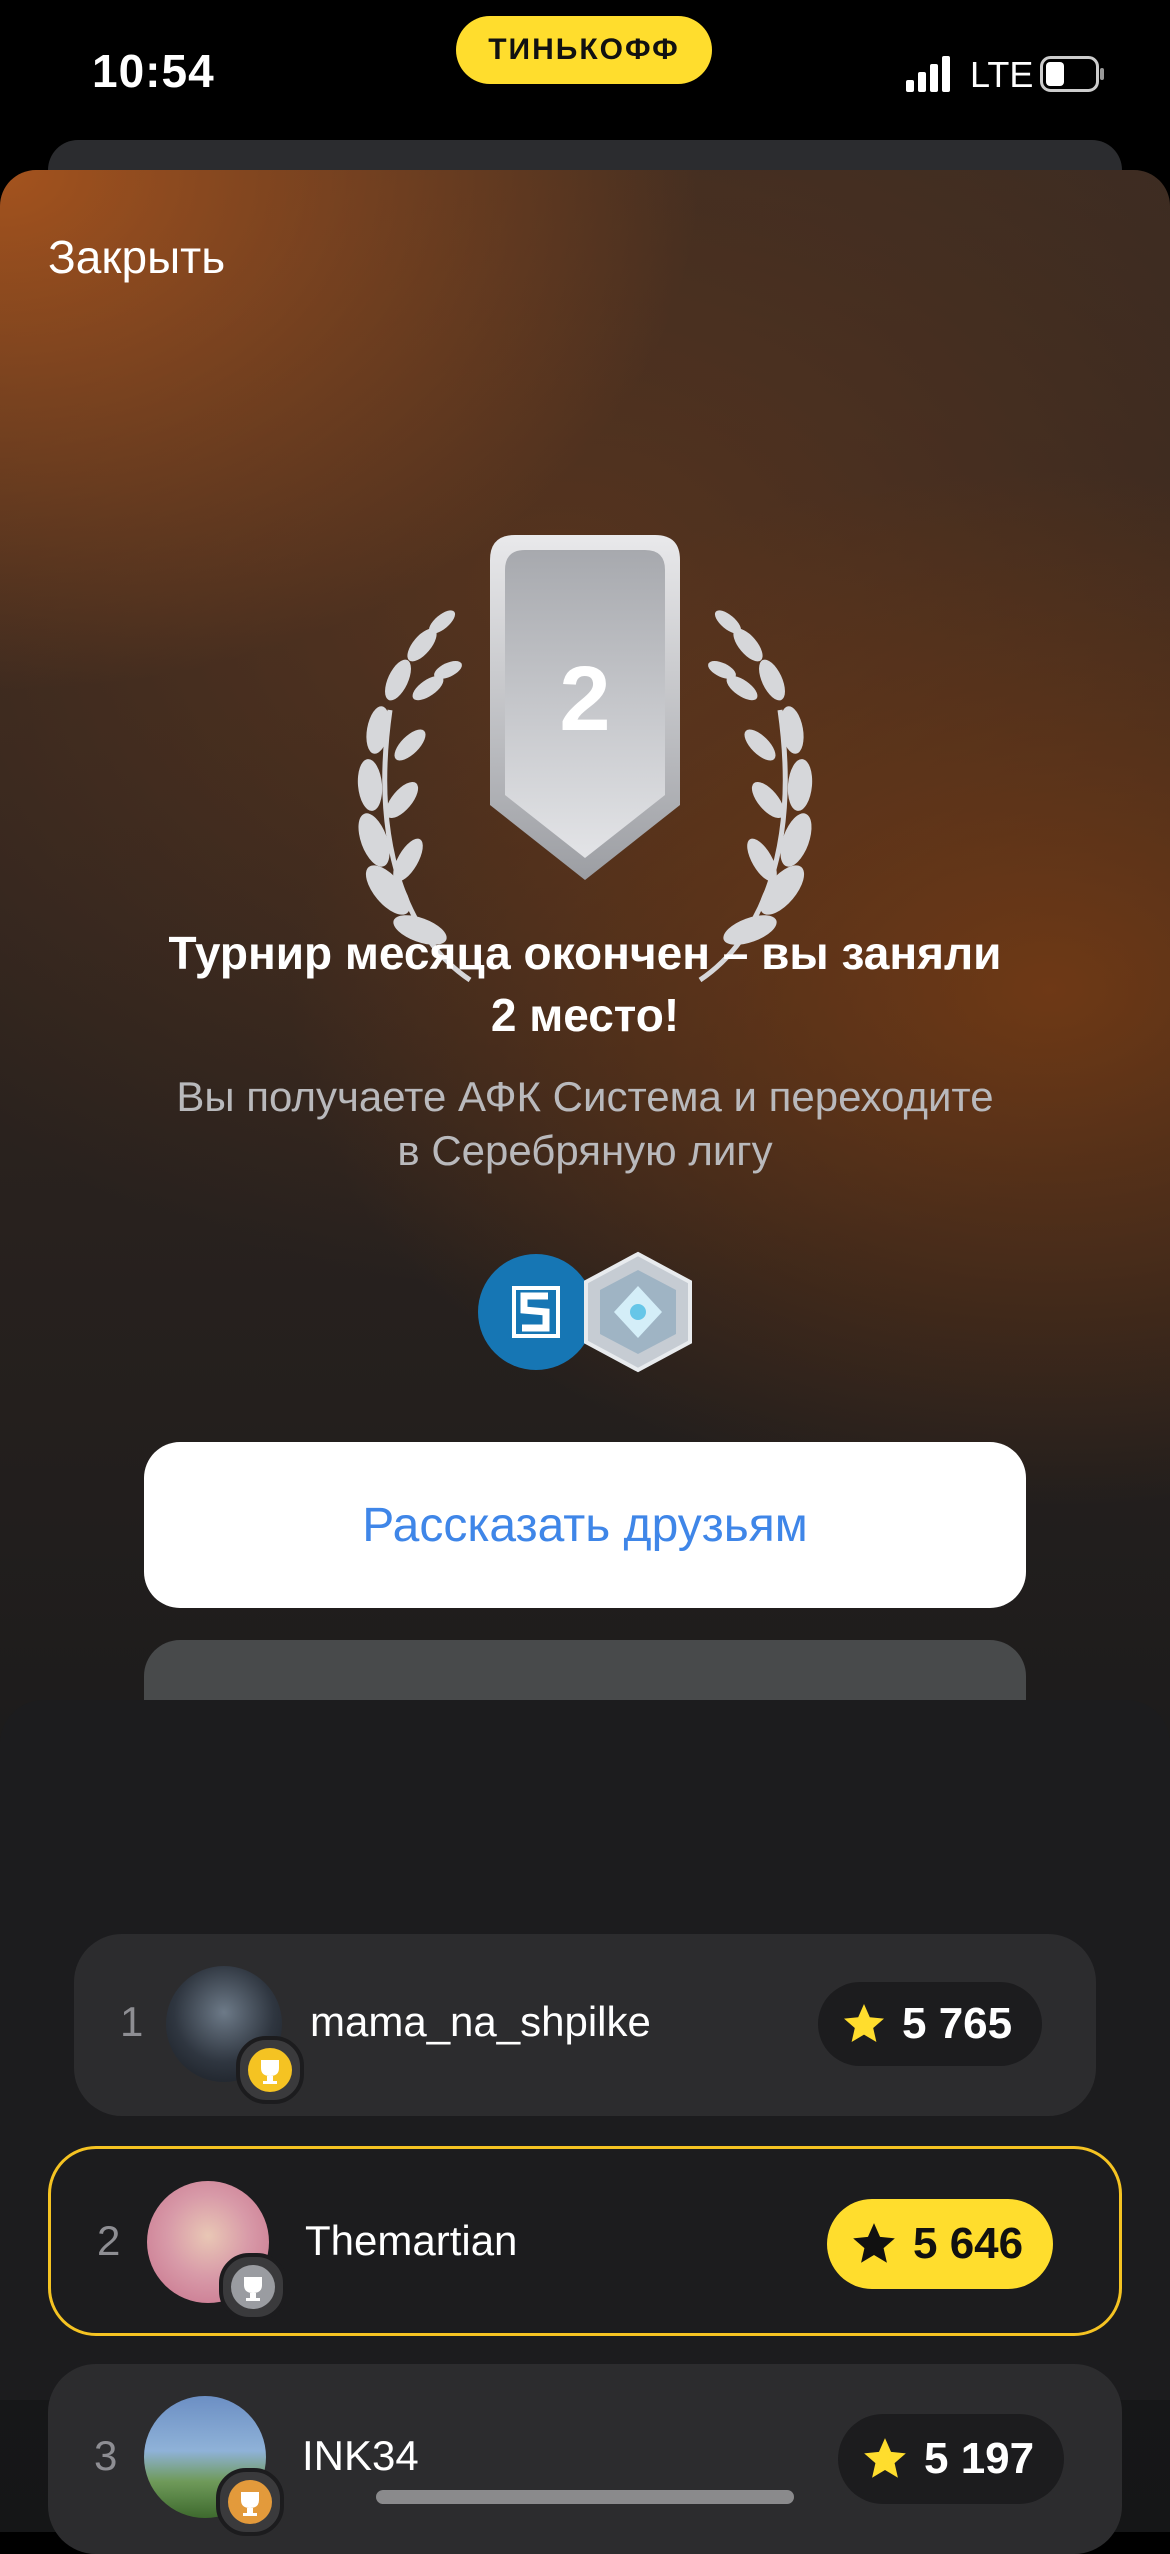 This screenshot has height=2554, width=1170. I want to click on score-badge: 5 765, so click(930, 2024).